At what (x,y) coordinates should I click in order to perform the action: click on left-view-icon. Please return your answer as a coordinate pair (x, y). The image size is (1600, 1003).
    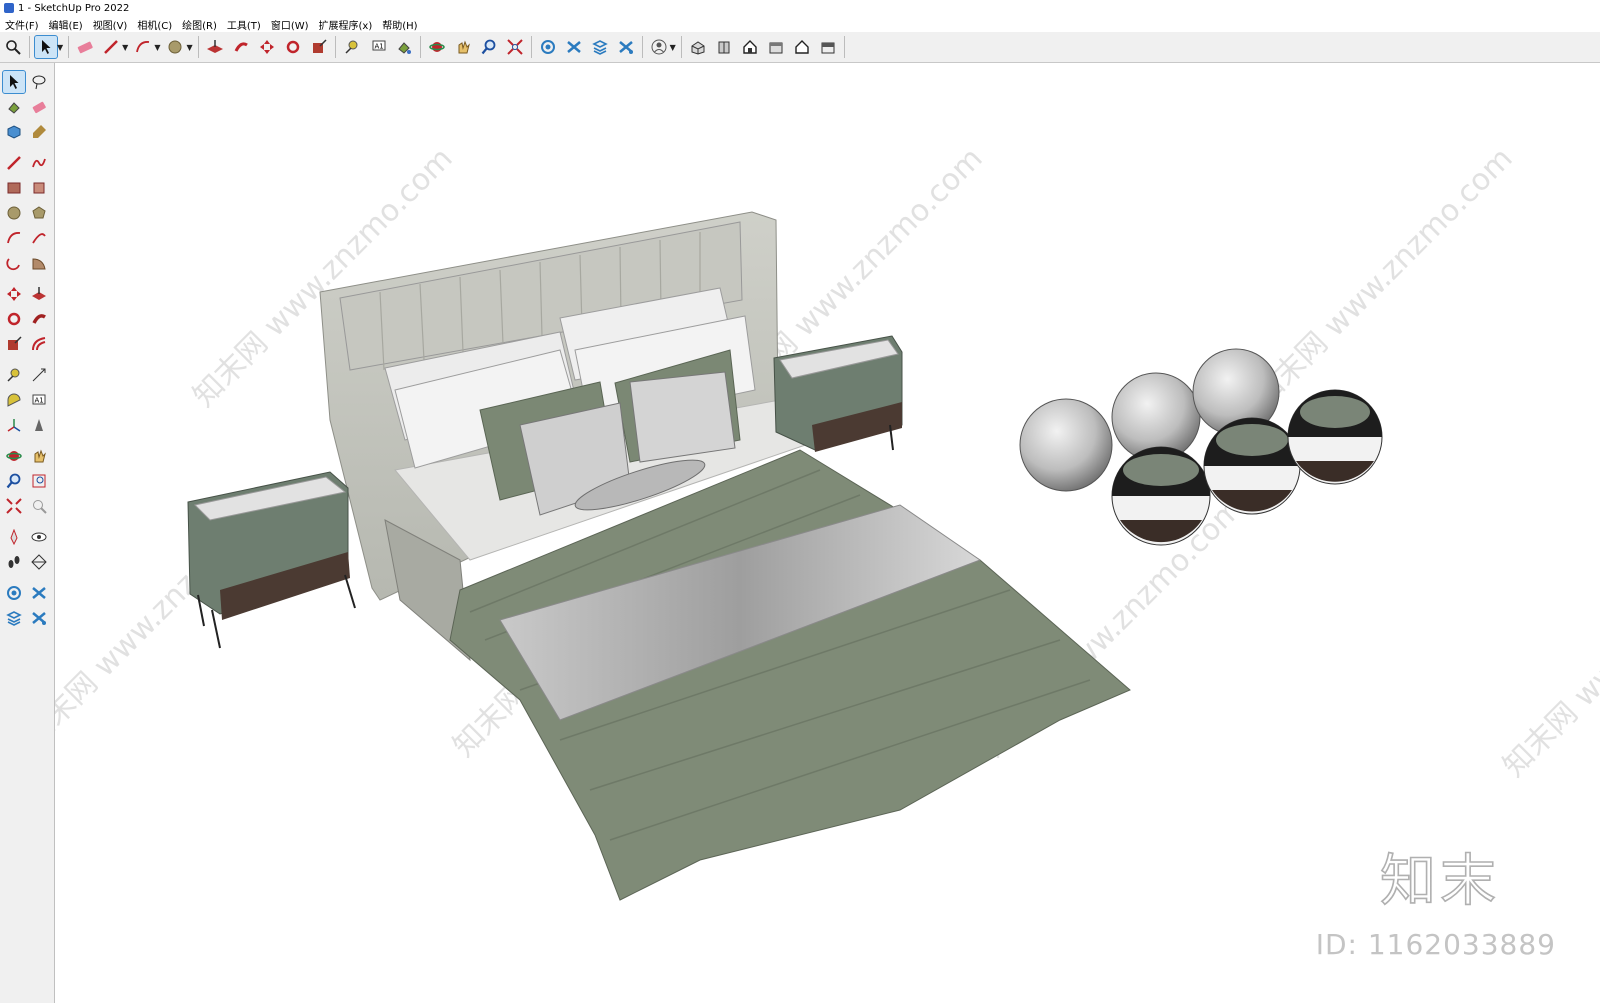
    Looking at the image, I should click on (828, 47).